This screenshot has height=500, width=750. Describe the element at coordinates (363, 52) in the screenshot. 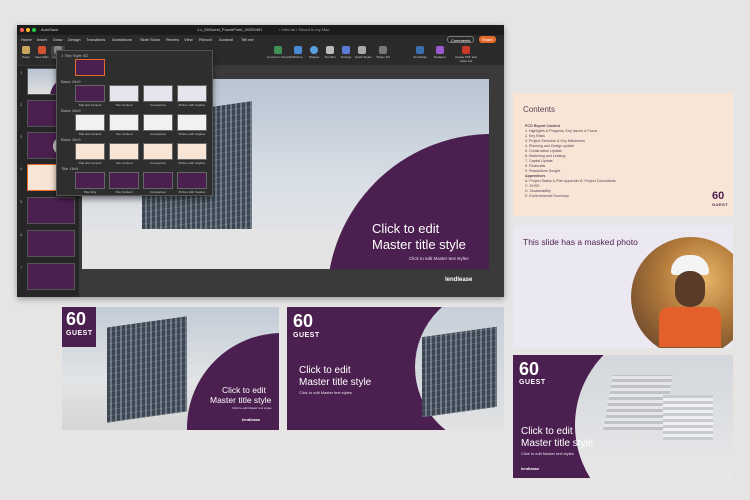

I see `quick-styles-button: Quick Styles` at that location.